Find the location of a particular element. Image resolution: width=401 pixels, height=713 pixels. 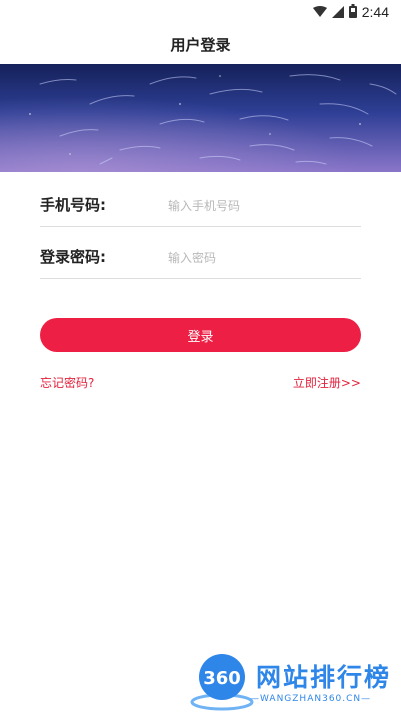

signal-icon is located at coordinates (337, 12).